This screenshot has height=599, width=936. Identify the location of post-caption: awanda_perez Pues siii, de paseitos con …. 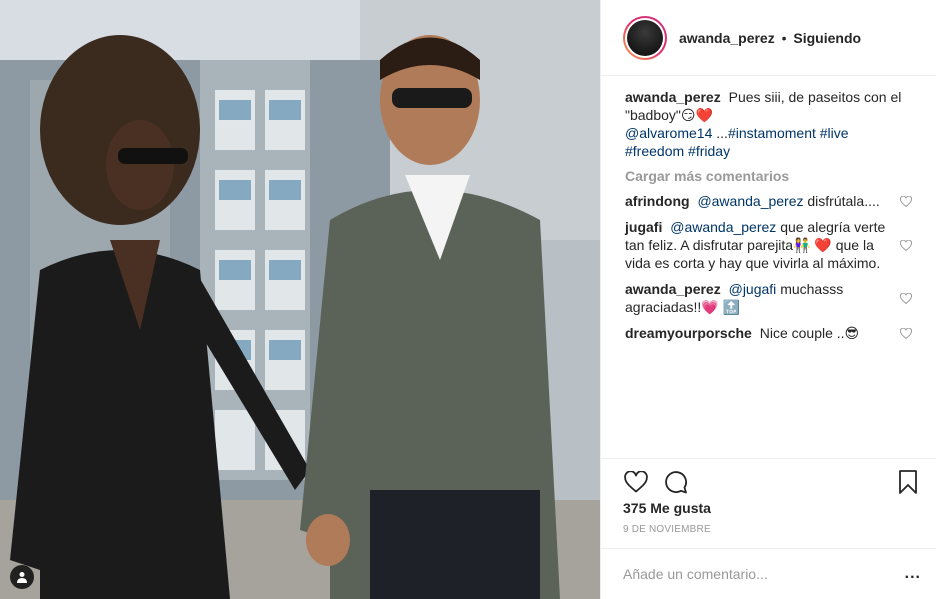
(772, 124).